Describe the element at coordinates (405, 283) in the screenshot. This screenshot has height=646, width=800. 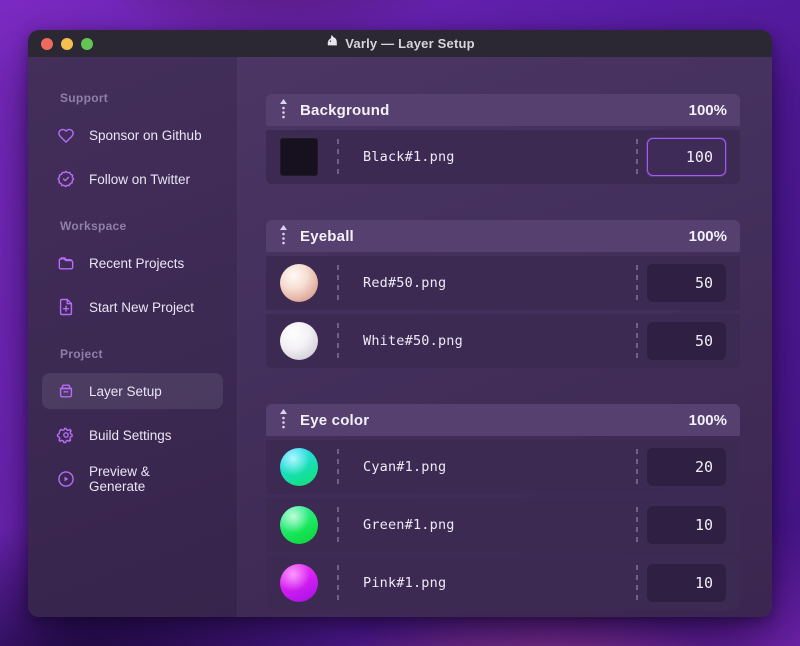
I see `layer-filename: Red#50.png` at that location.